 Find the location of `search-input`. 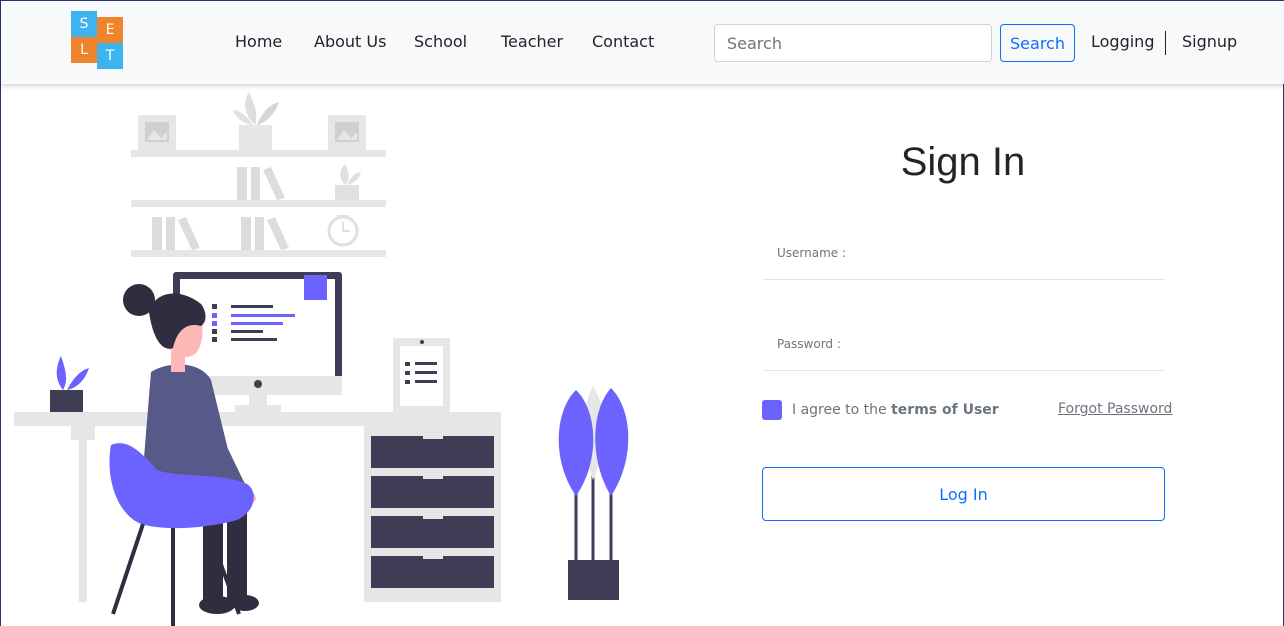

search-input is located at coordinates (853, 43).